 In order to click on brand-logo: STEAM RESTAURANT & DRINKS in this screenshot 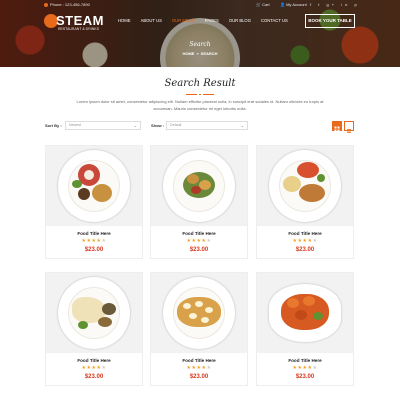, I will do `click(74, 23)`.